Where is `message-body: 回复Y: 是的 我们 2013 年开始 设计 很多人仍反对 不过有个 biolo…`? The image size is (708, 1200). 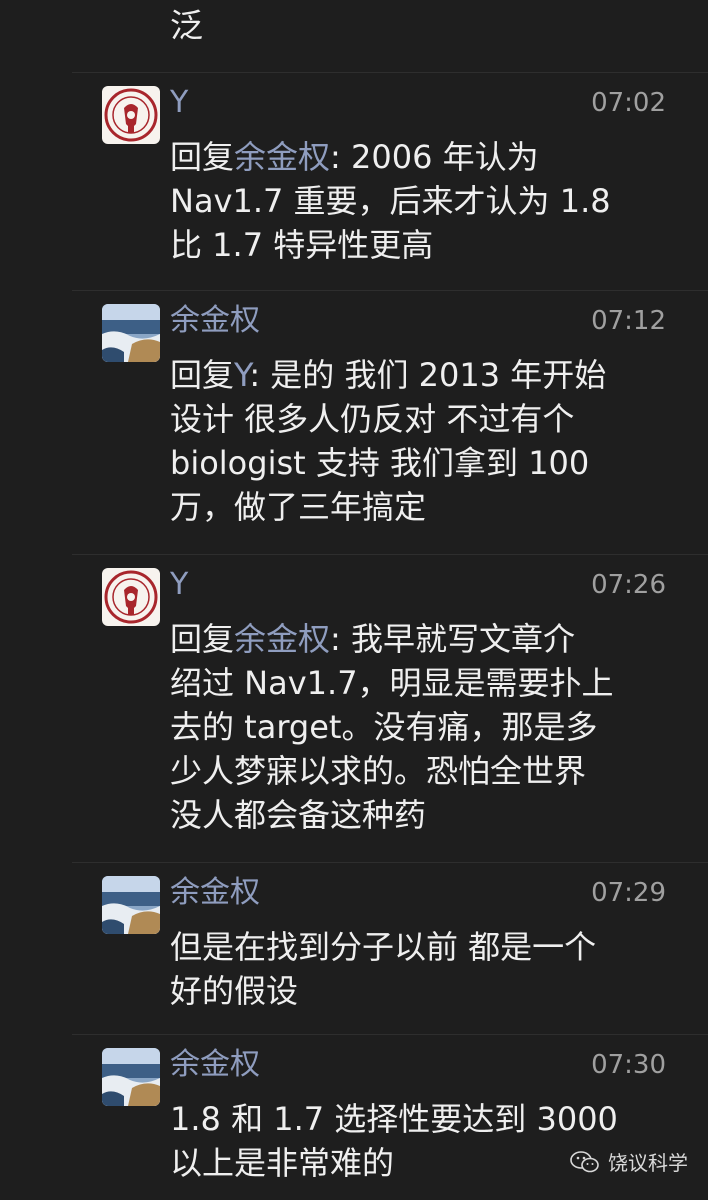
message-body: 回复Y: 是的 我们 2013 年开始 设计 很多人仍反对 不过有个 biolo… is located at coordinates (420, 441).